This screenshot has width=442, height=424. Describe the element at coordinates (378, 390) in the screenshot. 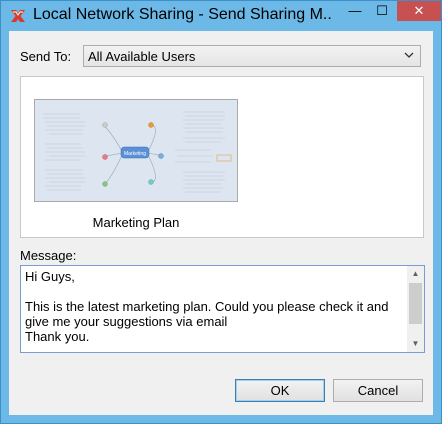

I see `cancel-button: Cancel` at that location.